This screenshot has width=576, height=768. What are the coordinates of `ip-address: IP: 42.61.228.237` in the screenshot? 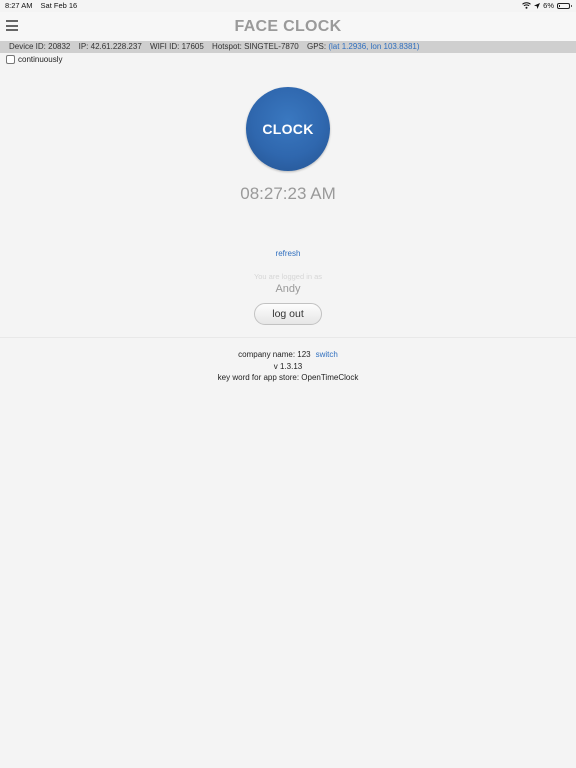 It's located at (110, 46).